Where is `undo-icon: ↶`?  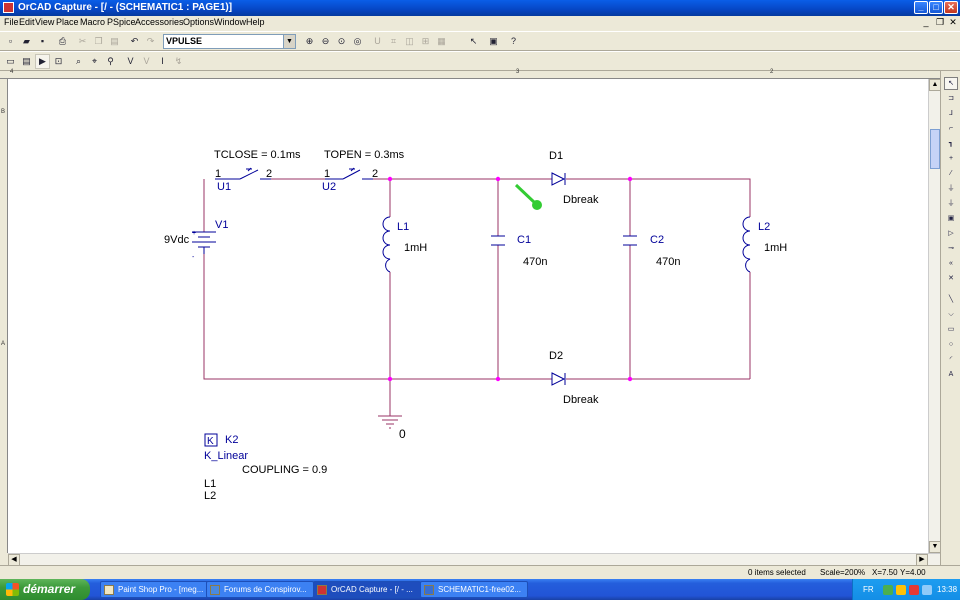
undo-icon: ↶ is located at coordinates (134, 41).